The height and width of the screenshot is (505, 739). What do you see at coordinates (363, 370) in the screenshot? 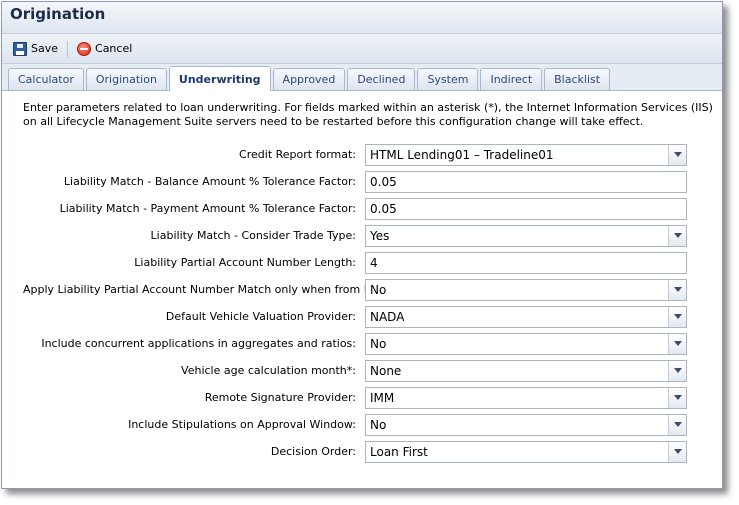
I see `field-row-vehicle-age-month: Vehicle age calculation month*: None` at bounding box center [363, 370].